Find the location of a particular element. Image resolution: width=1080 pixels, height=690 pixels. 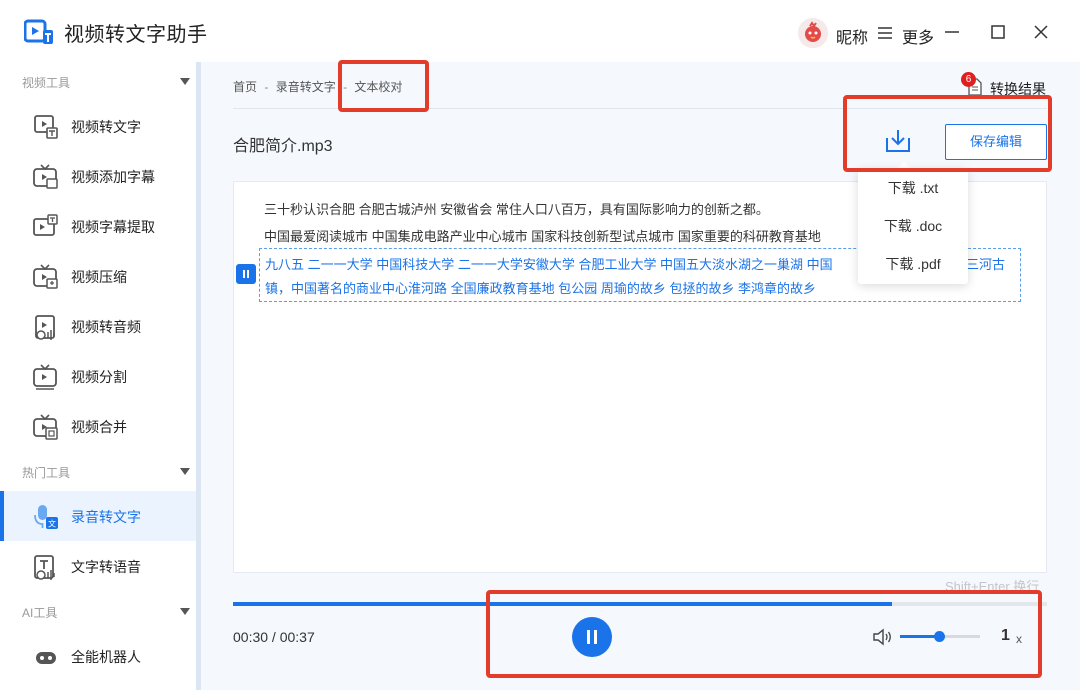

paragraph-pause-button is located at coordinates (246, 274).